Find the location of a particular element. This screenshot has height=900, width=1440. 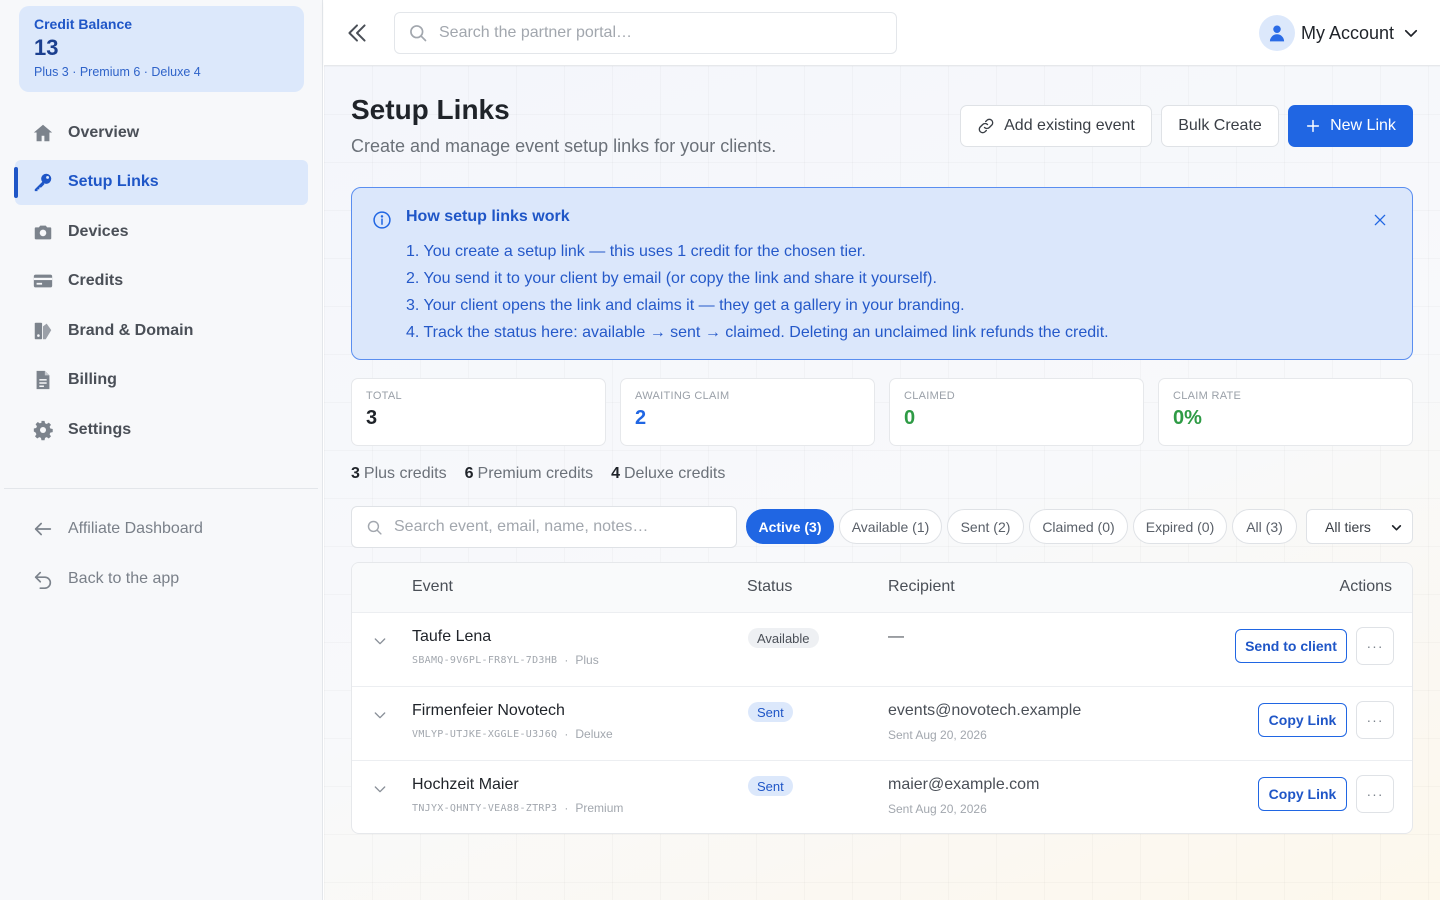

links-search-field is located at coordinates (544, 527).